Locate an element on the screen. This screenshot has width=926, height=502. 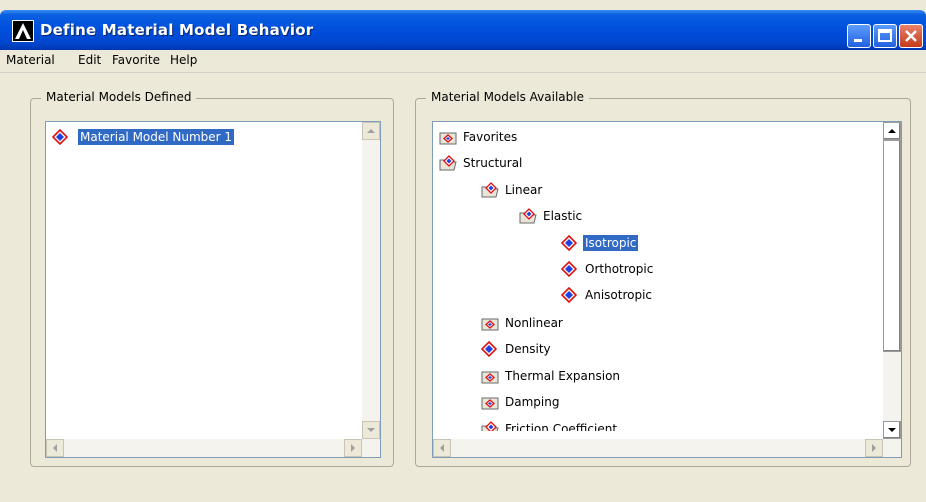
tree-clip: Friction Coefficient is located at coordinates (658, 421).